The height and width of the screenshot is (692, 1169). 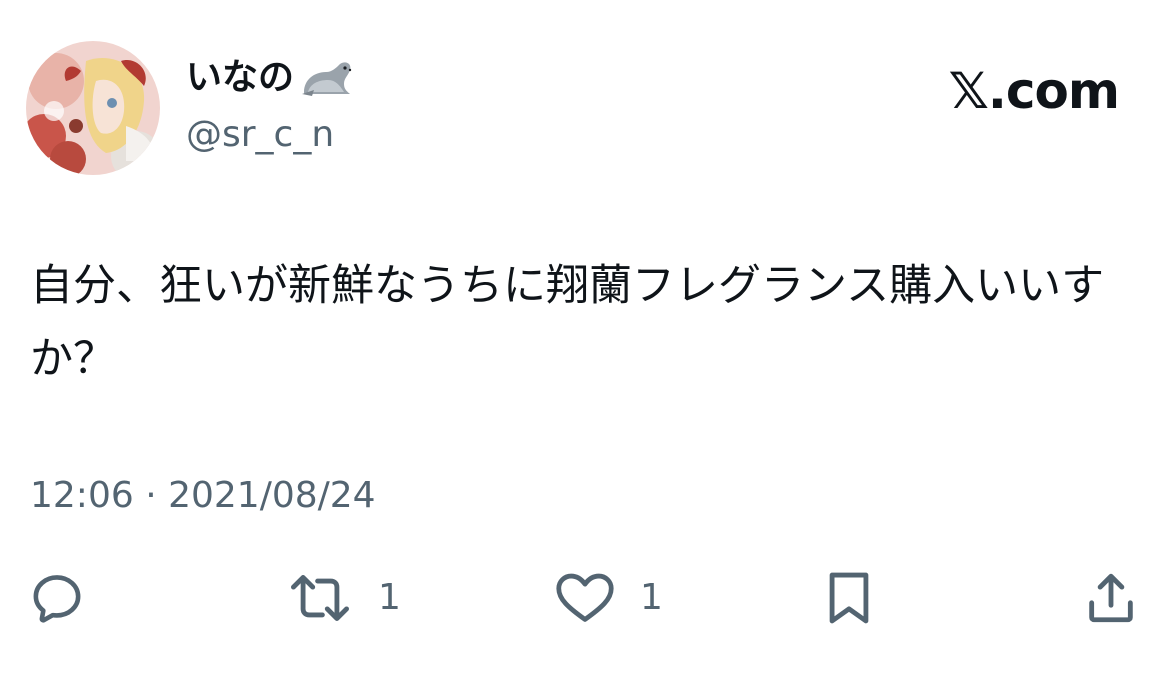 What do you see at coordinates (57, 599) in the screenshot?
I see `reply-icon` at bounding box center [57, 599].